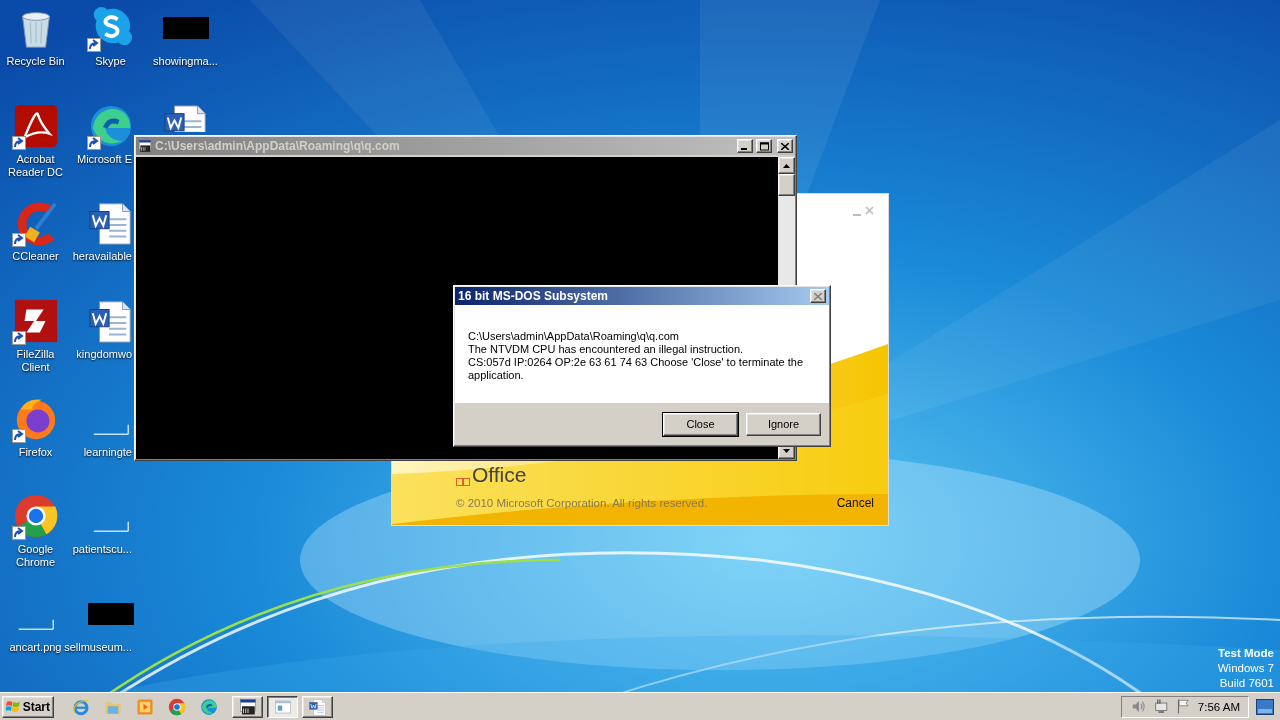  Describe the element at coordinates (1218, 706) in the screenshot. I see `clock-text: 7:56 AM` at that location.